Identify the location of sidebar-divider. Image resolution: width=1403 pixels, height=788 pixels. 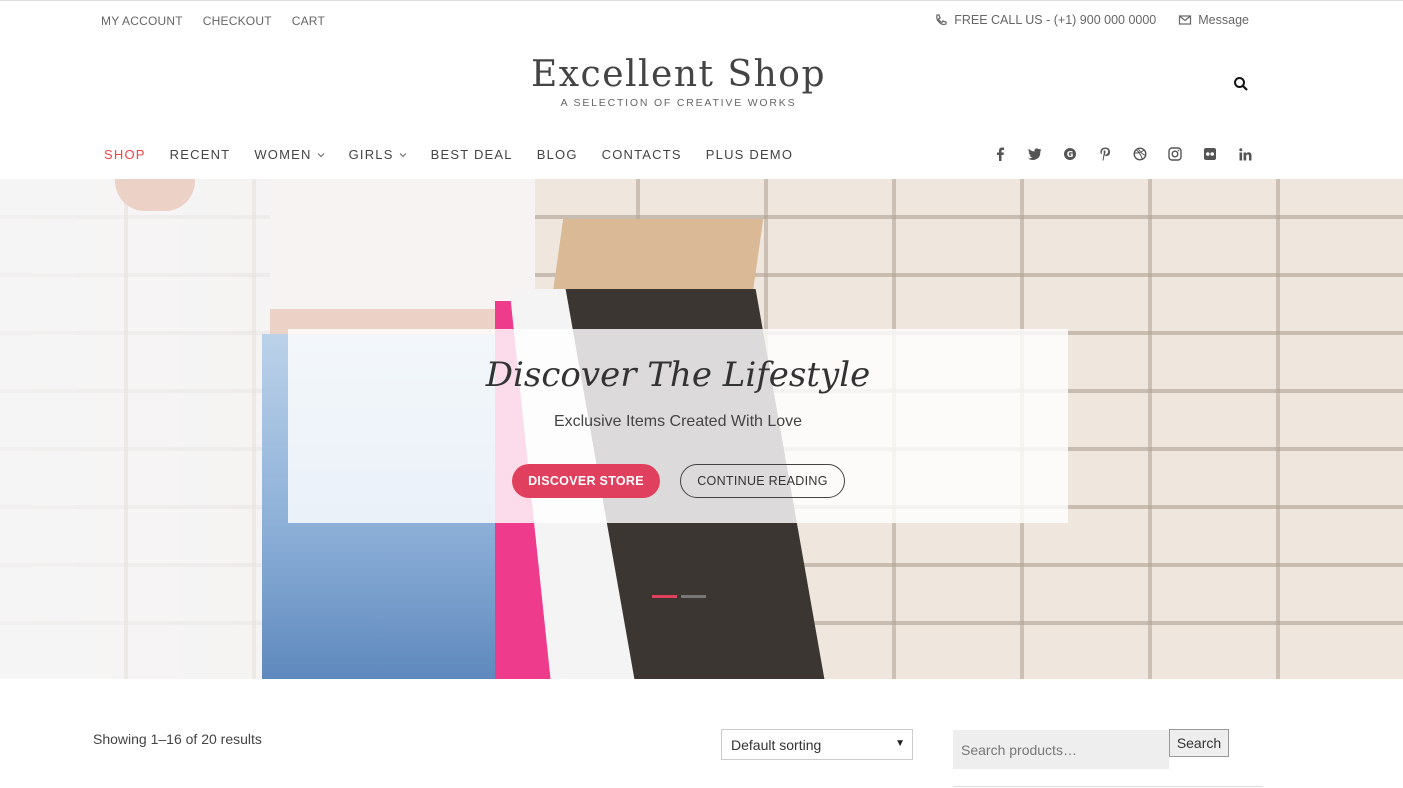
(1108, 786).